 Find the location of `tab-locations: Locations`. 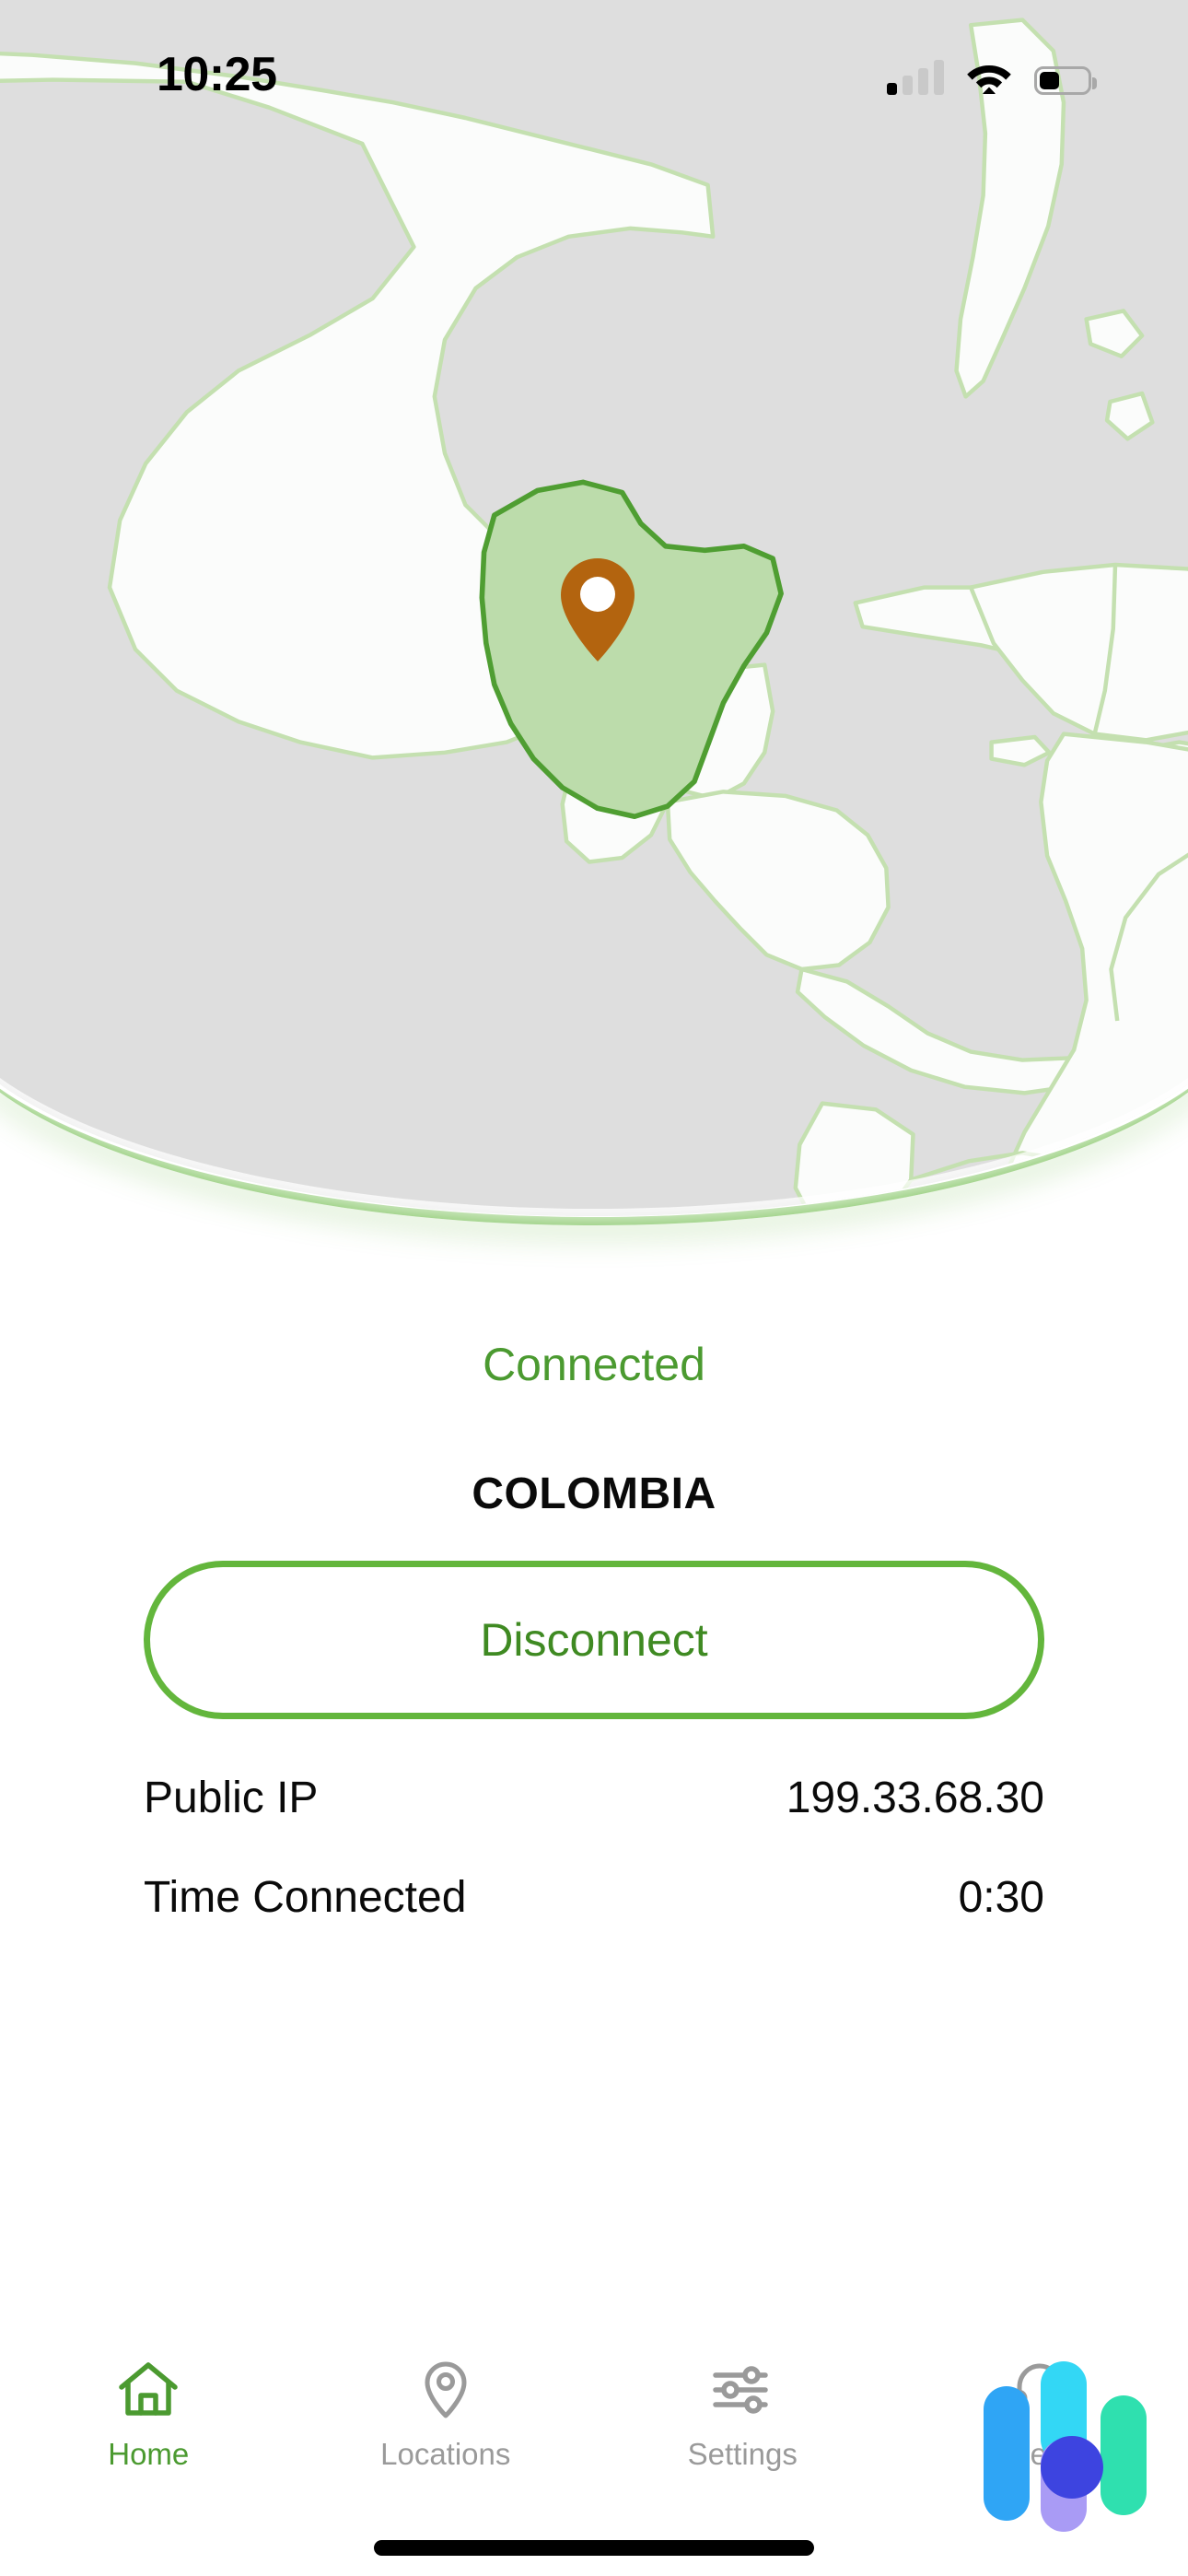

tab-locations: Locations is located at coordinates (446, 2452).